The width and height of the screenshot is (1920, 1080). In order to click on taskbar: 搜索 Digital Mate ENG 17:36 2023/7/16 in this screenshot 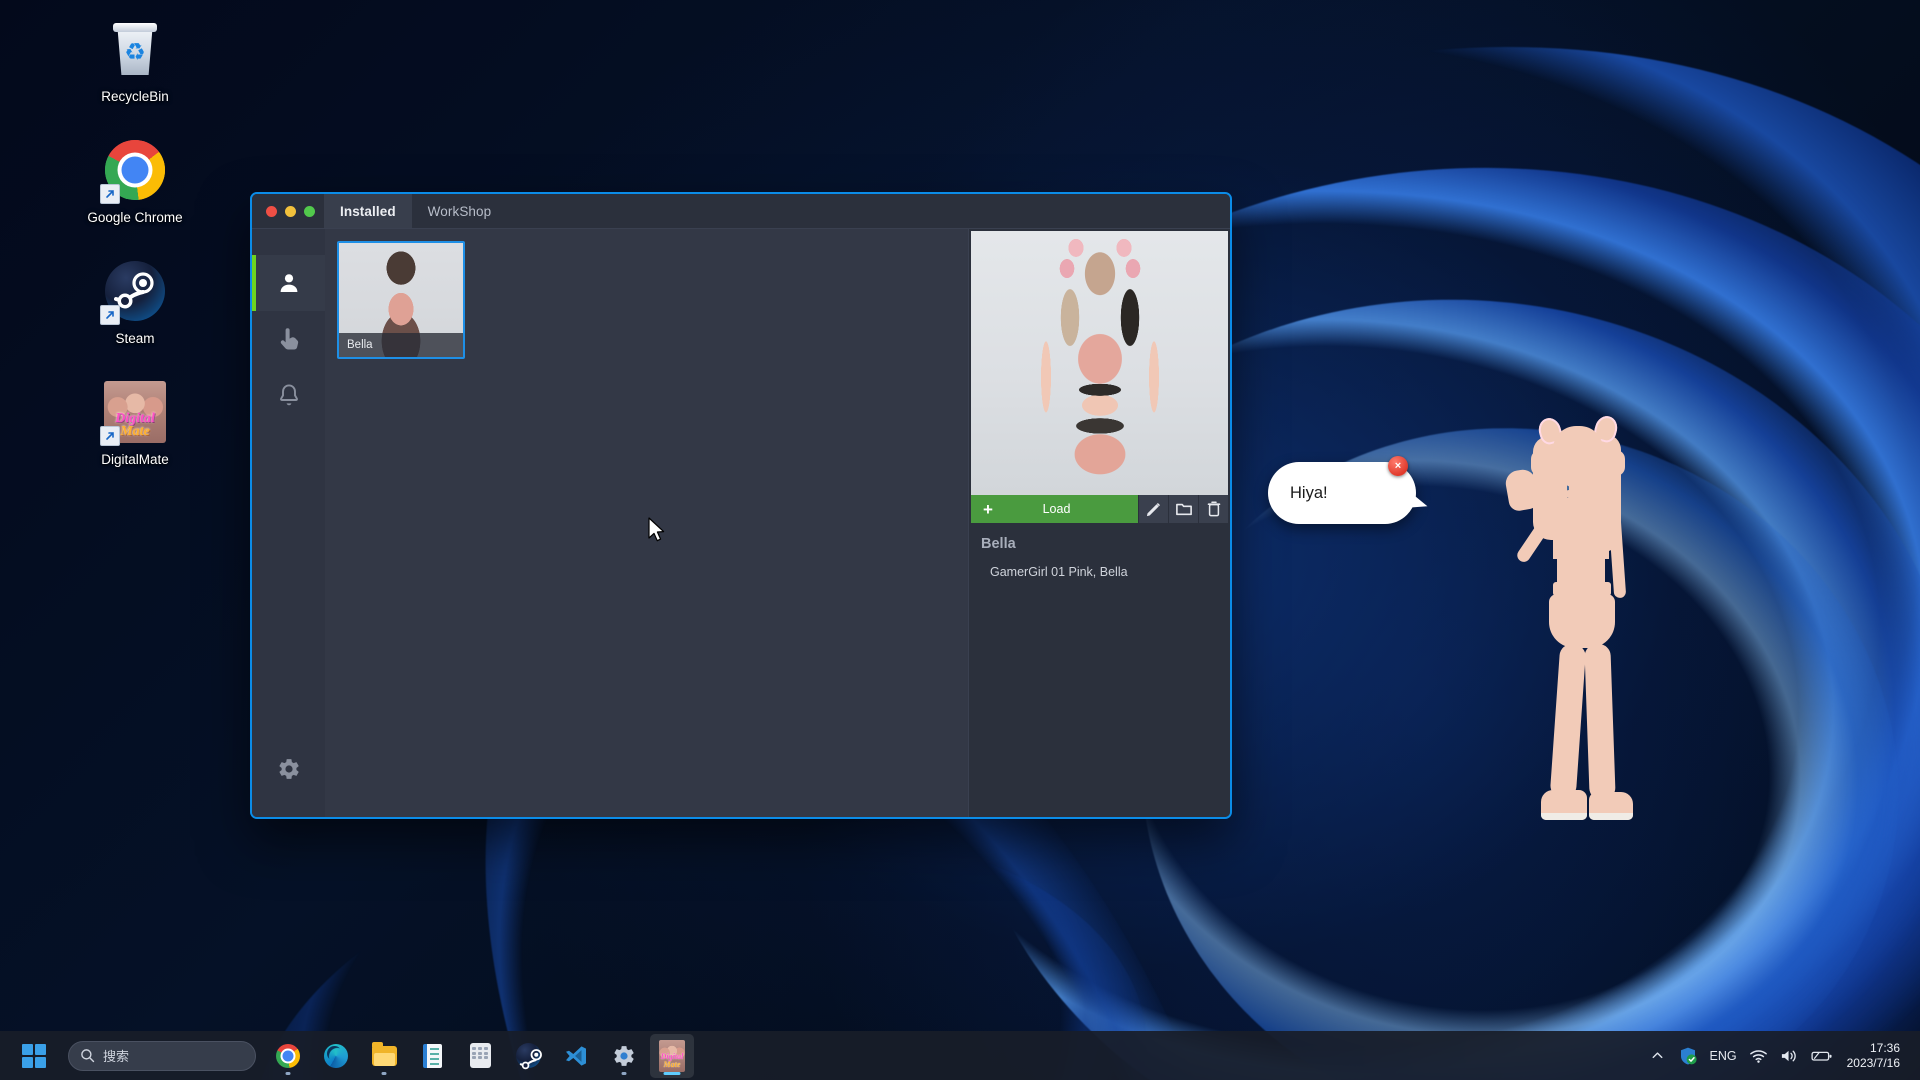, I will do `click(960, 1055)`.